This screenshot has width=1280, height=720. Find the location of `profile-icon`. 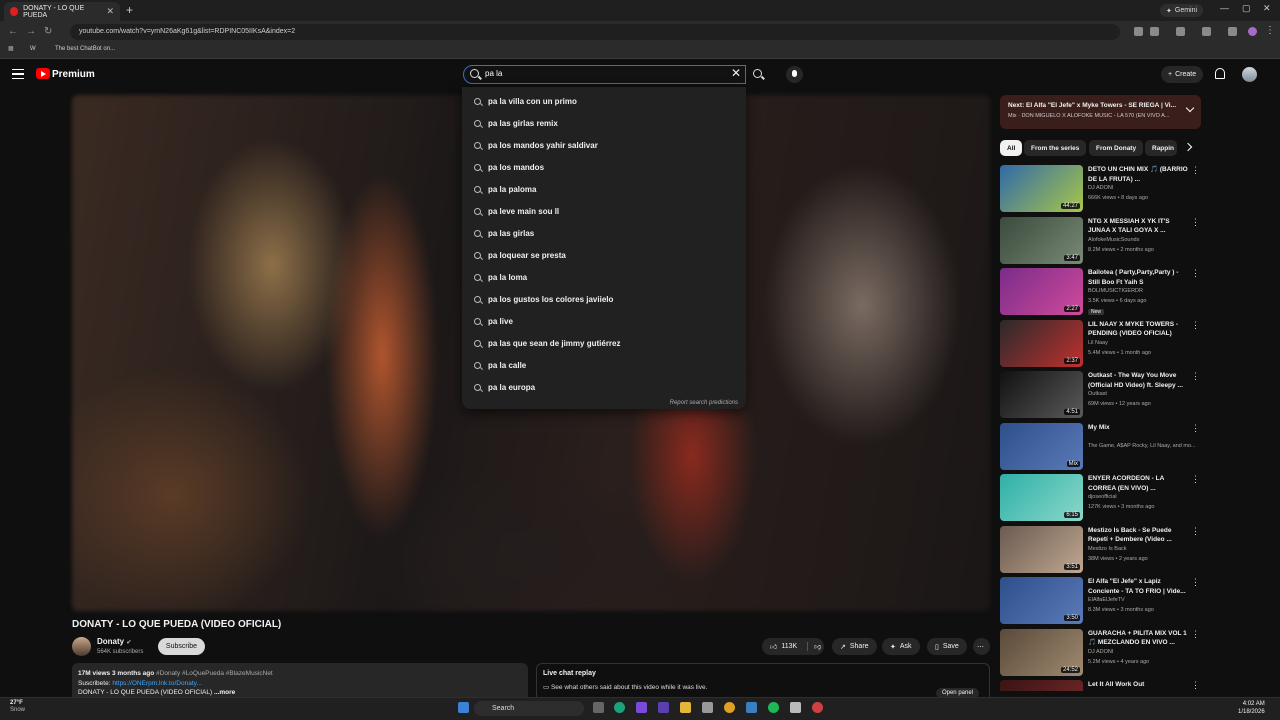

profile-icon is located at coordinates (1252, 31).